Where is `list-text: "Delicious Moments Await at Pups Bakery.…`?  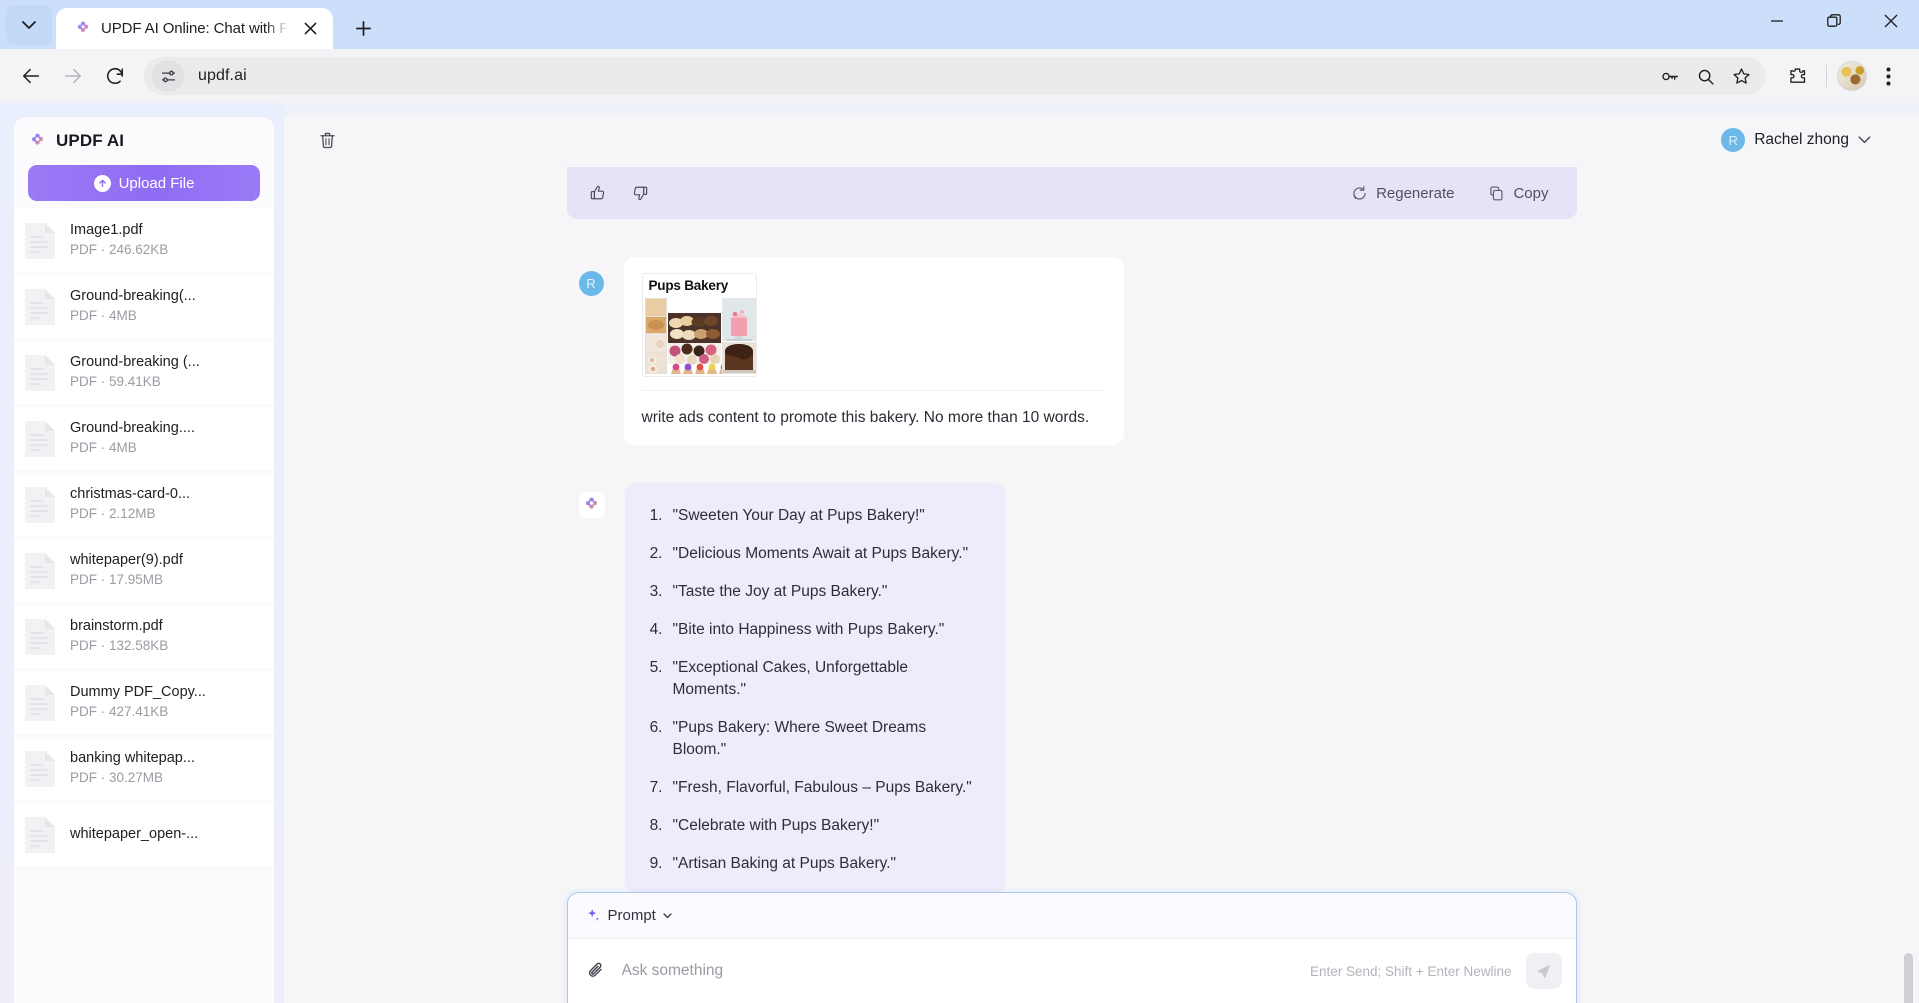
list-text: "Delicious Moments Await at Pups Bakery.… is located at coordinates (820, 553).